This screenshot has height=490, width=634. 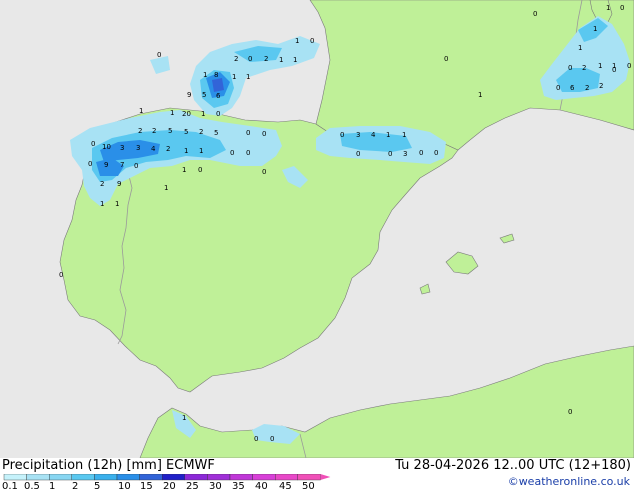 What do you see at coordinates (146, 485) in the screenshot?
I see `scale-label: 15` at bounding box center [146, 485].